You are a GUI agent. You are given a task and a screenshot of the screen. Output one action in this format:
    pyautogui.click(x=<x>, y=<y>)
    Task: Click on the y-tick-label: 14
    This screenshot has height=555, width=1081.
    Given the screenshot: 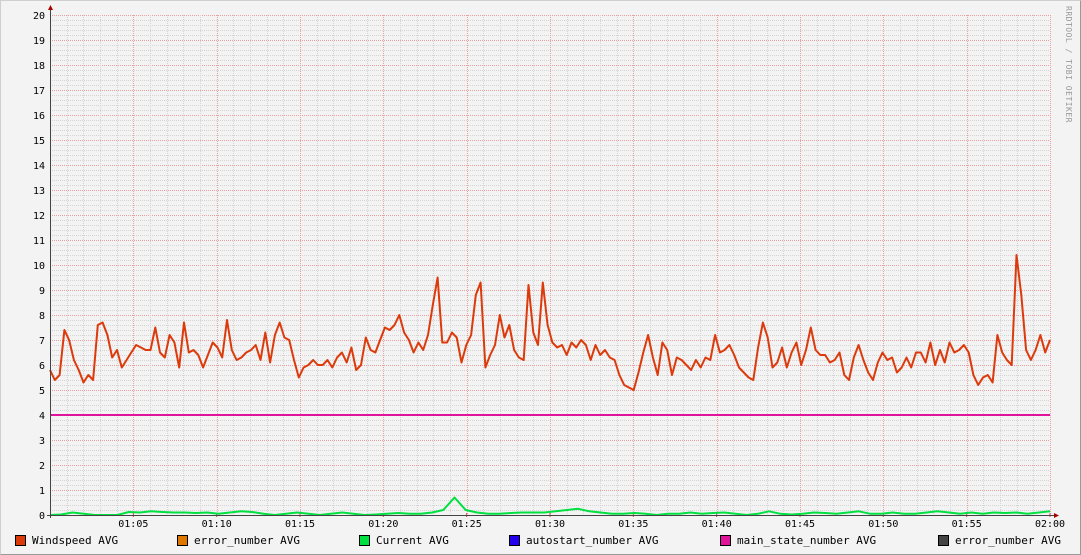 What is the action you would take?
    pyautogui.click(x=39, y=166)
    